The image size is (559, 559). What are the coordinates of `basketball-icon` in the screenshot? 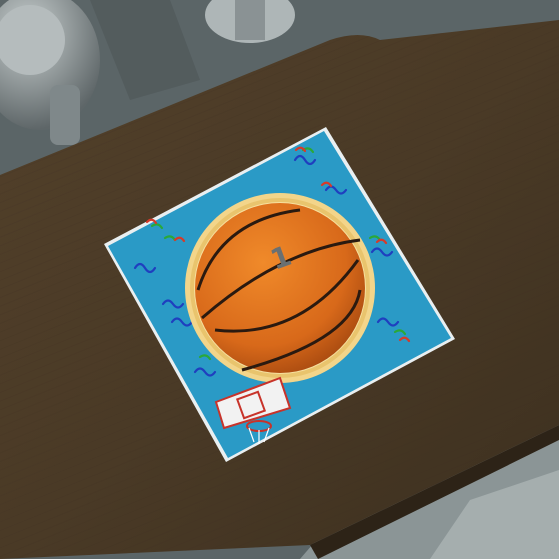 It's located at (280, 288).